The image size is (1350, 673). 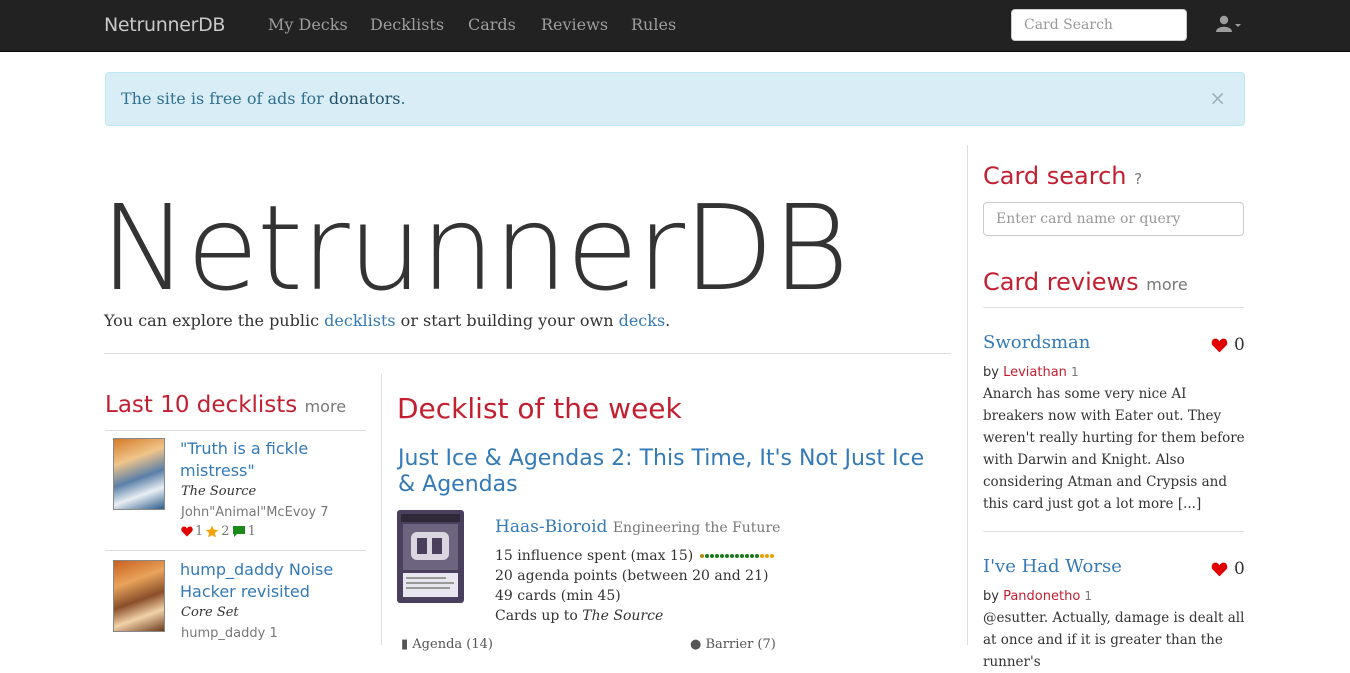 What do you see at coordinates (226, 405) in the screenshot?
I see `last-decklists-heading: Last 10 decklists more` at bounding box center [226, 405].